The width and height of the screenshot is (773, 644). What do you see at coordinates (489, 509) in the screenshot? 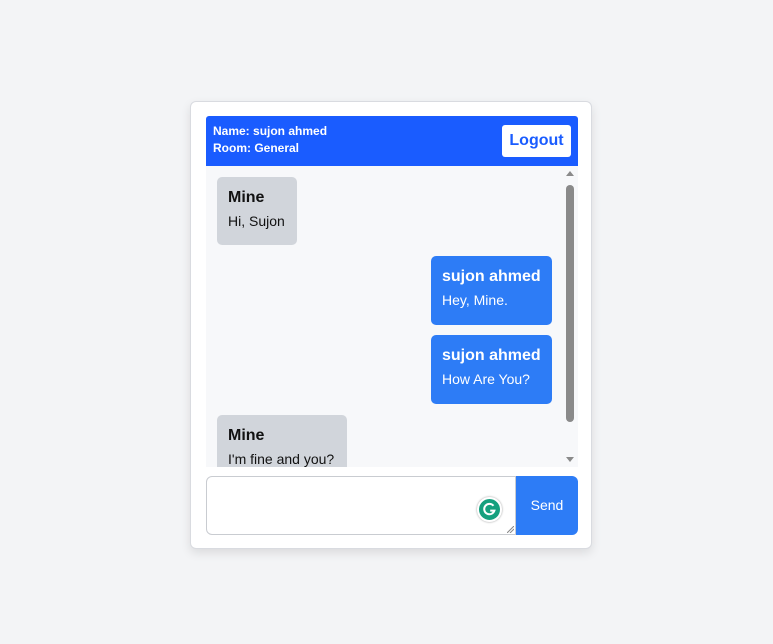
I see `grammarly-icon` at bounding box center [489, 509].